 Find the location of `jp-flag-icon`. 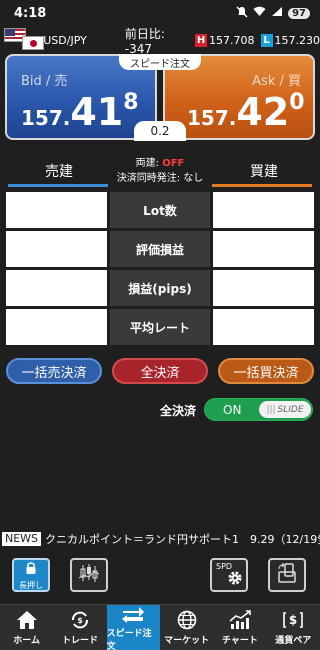

jp-flag-icon is located at coordinates (33, 43).